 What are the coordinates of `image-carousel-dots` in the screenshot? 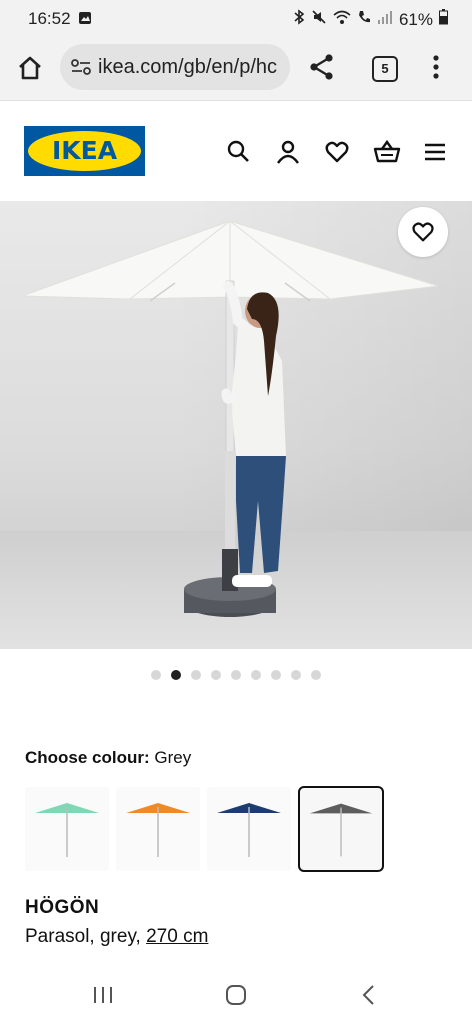 It's located at (236, 676).